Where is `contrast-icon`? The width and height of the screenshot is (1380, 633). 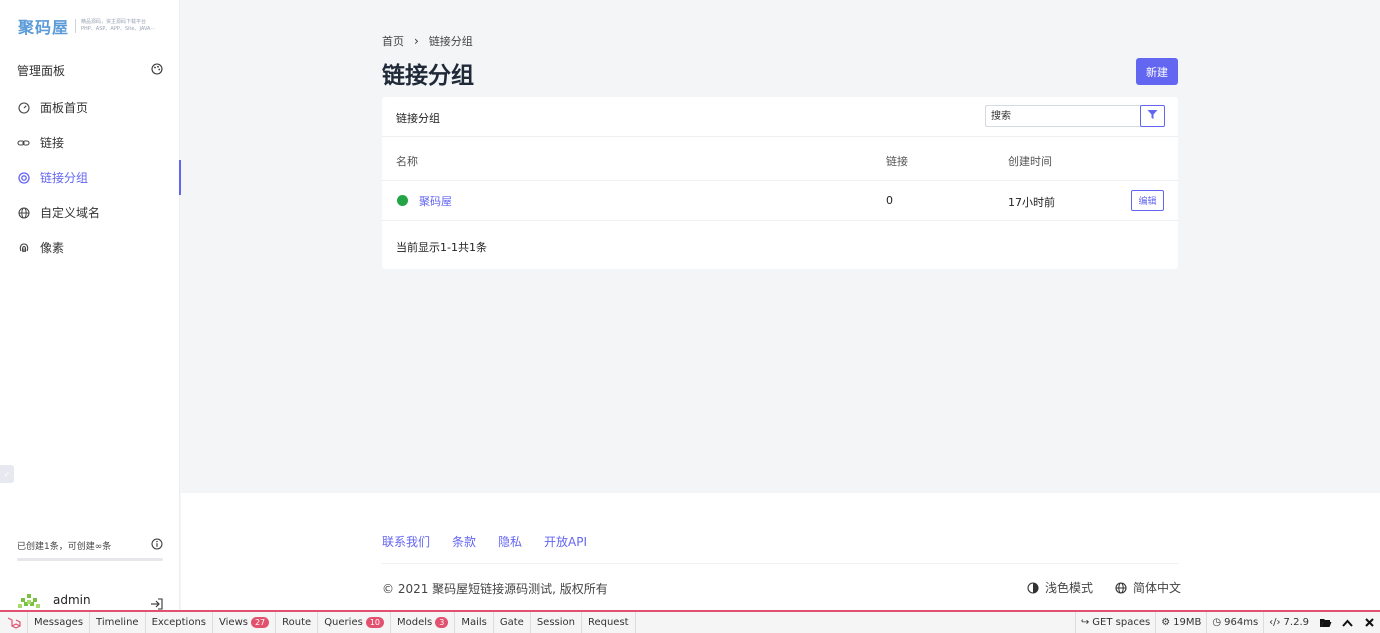 contrast-icon is located at coordinates (1033, 587).